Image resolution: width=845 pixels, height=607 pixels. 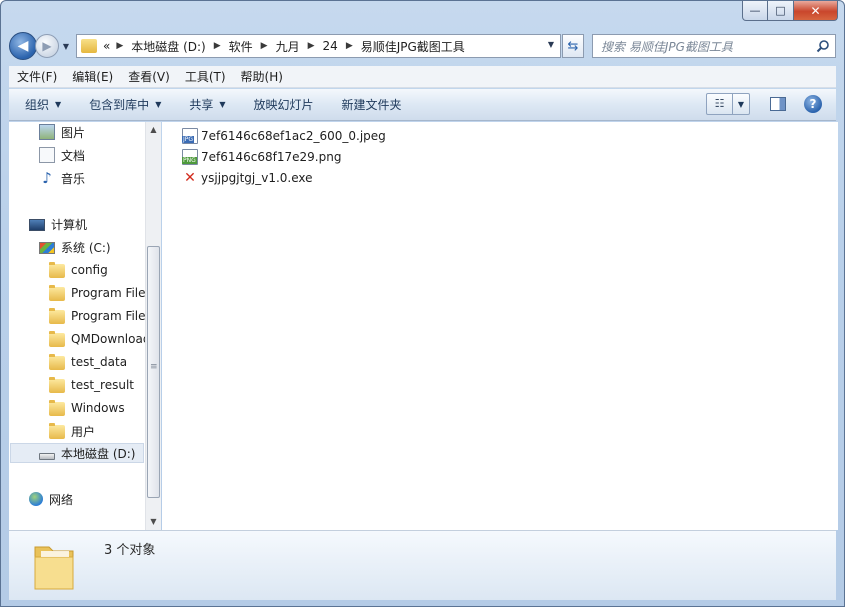 I want to click on search-placeholder: 搜索 易顺佳JPG截图工具, so click(x=667, y=46).